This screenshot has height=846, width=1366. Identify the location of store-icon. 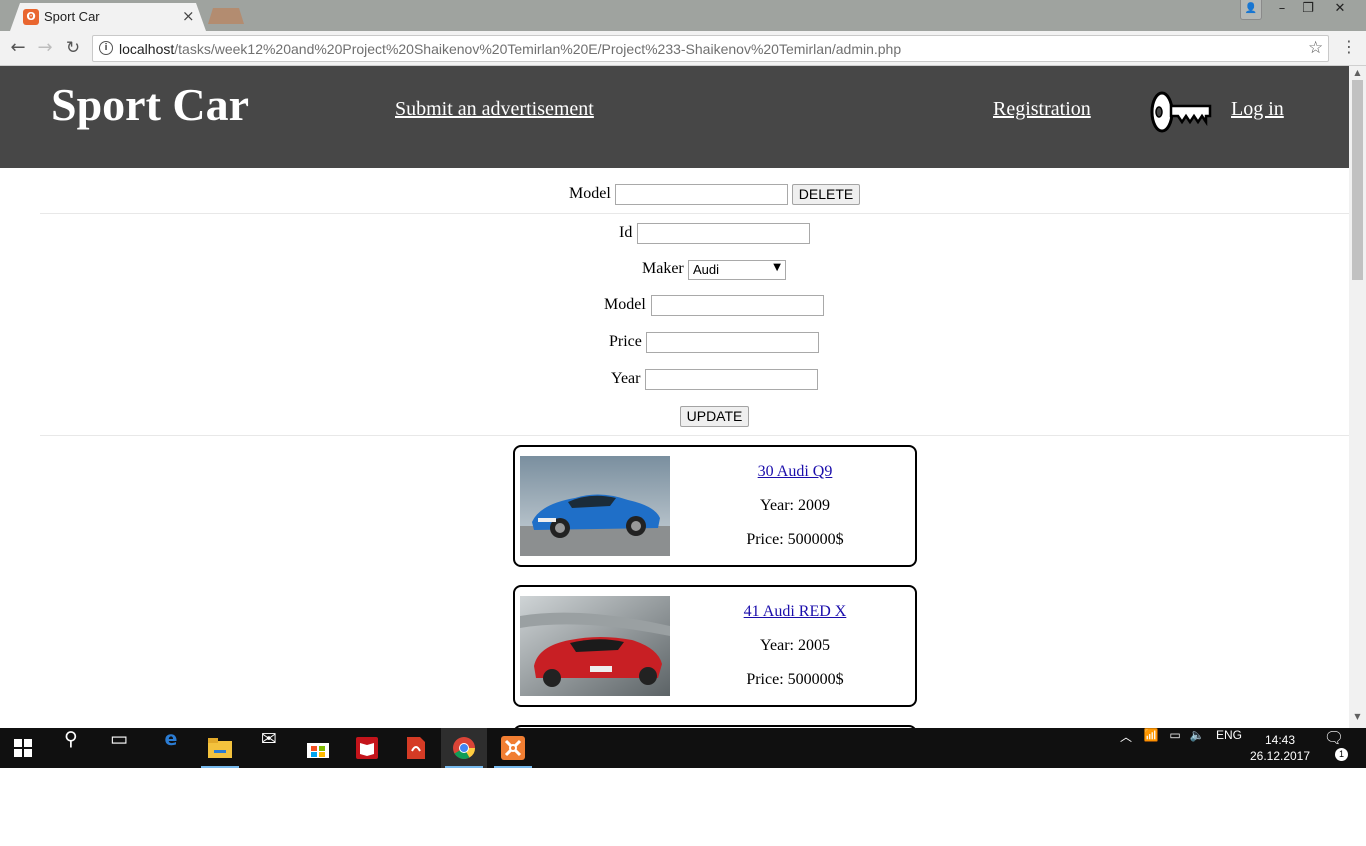
(318, 748).